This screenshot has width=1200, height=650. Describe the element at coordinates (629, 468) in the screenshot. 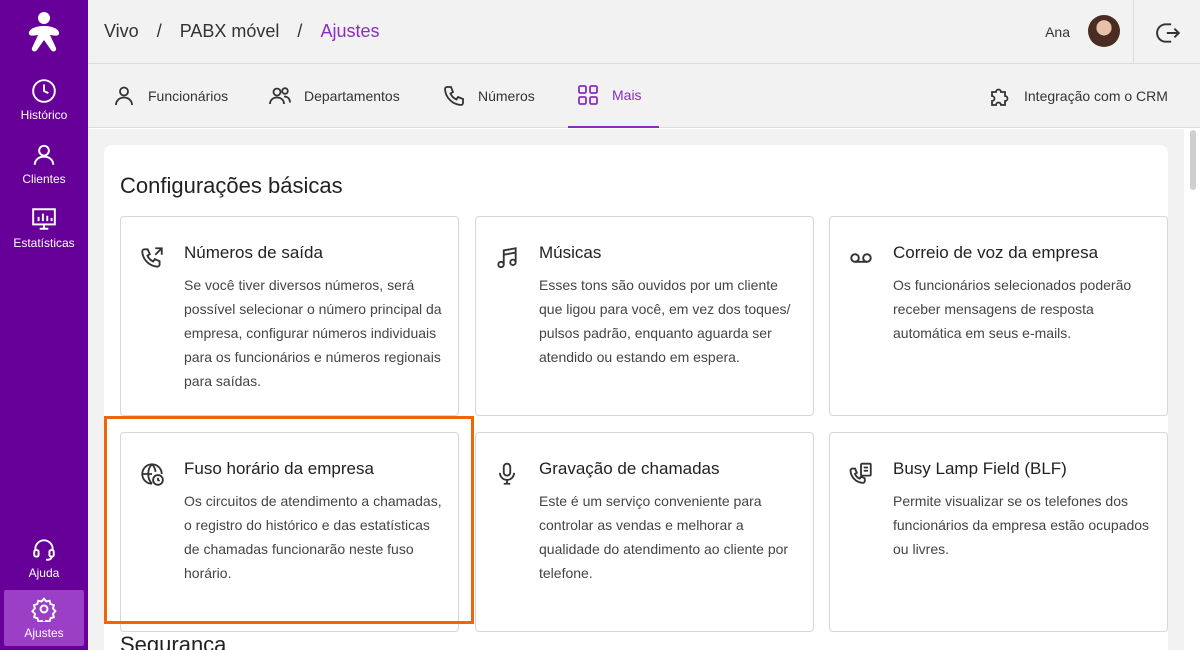

I see `card-title: Gravação de chamadas` at that location.